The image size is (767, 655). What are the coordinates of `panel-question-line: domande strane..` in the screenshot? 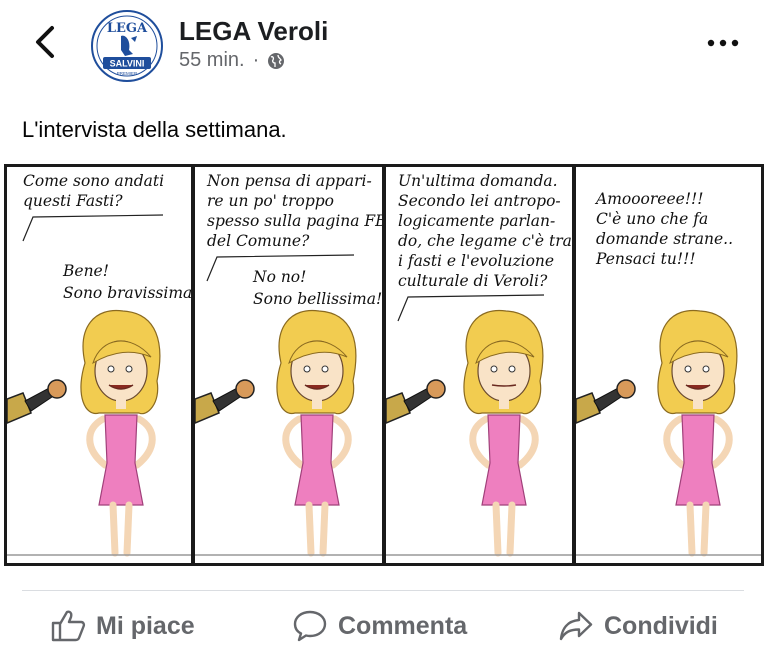 It's located at (665, 239).